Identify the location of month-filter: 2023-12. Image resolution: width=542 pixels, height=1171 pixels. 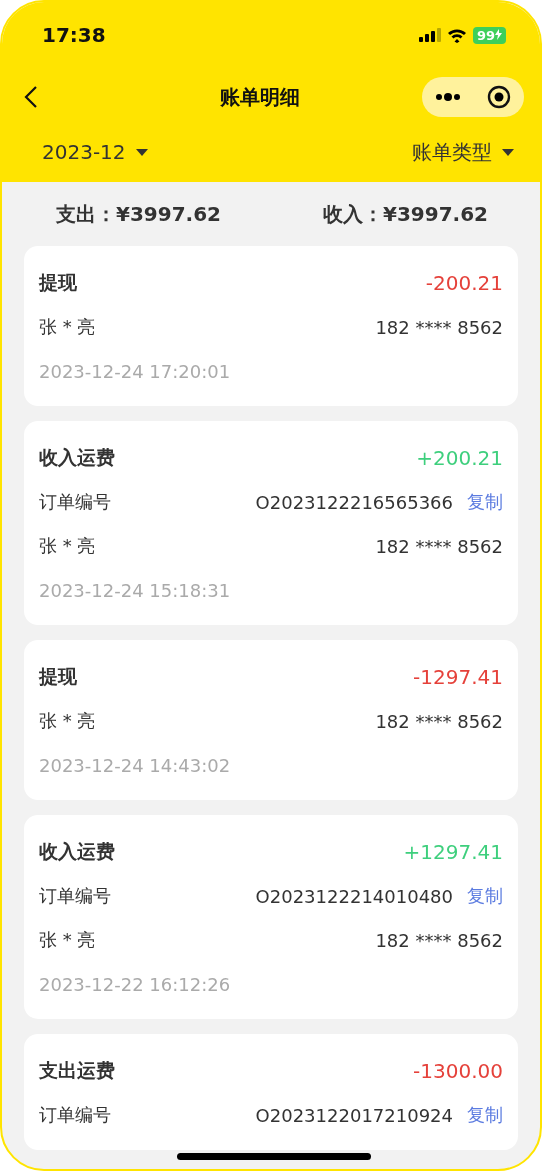
(95, 152).